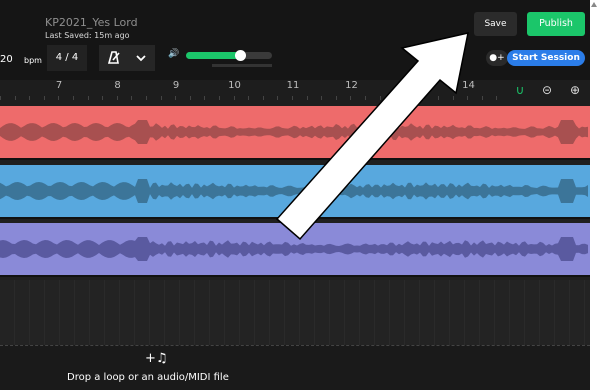 This screenshot has height=390, width=597. I want to click on volume-slider, so click(229, 55).